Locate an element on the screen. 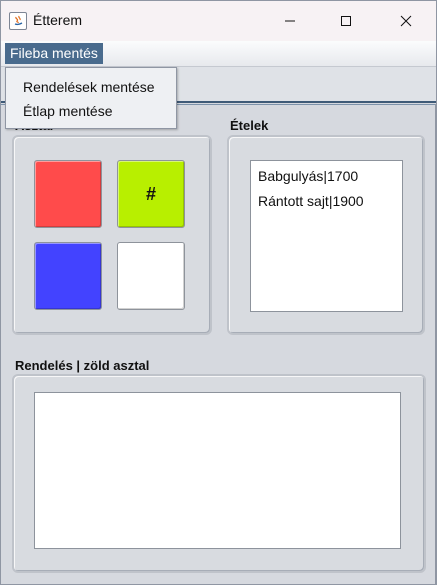 This screenshot has width=437, height=585. close-button is located at coordinates (406, 21).